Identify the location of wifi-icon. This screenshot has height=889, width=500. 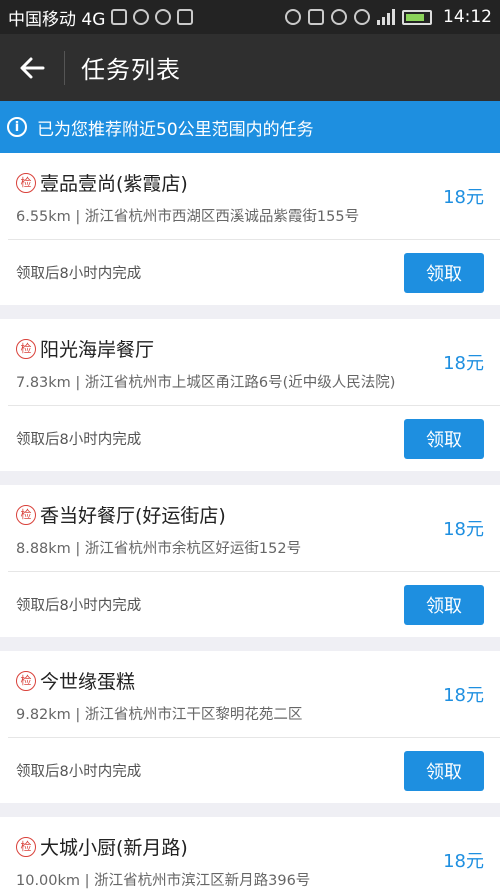
(362, 17).